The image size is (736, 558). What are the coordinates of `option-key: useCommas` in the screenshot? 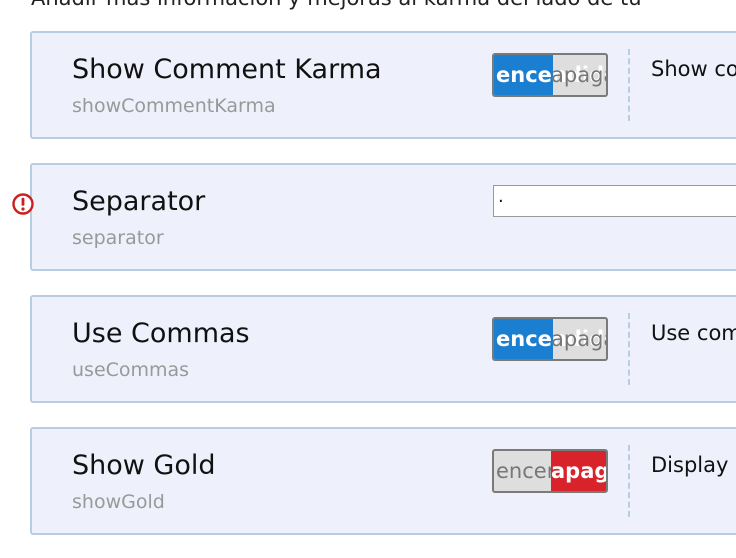 It's located at (131, 370).